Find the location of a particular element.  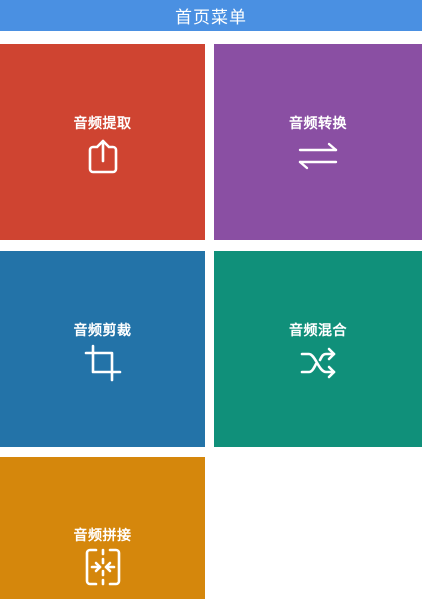

audio-cut-label: 音频剪裁 is located at coordinates (102, 331).